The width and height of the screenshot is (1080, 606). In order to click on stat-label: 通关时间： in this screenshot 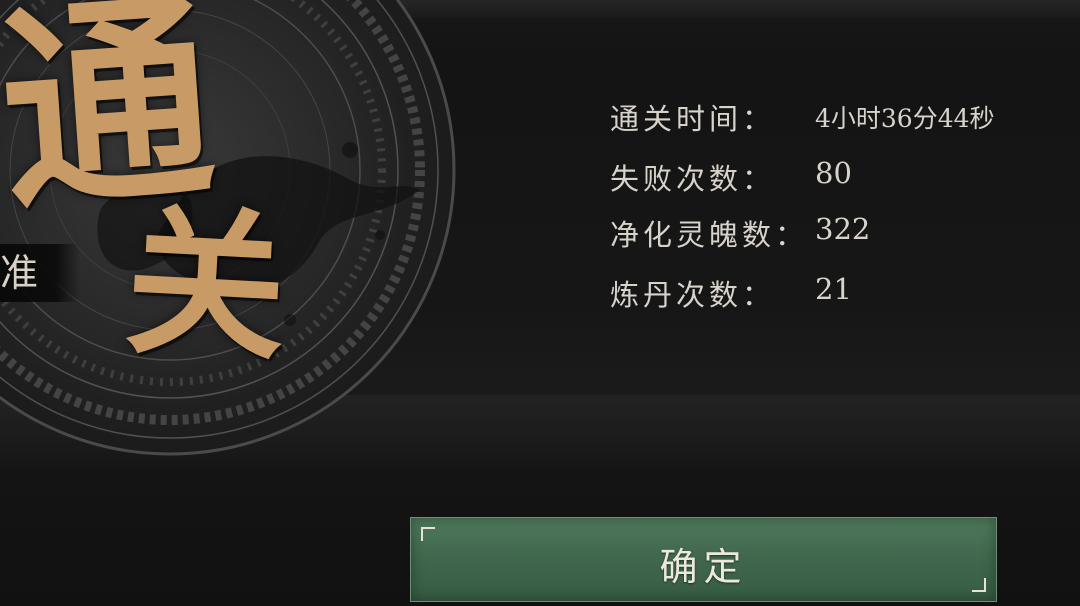, I will do `click(693, 119)`.